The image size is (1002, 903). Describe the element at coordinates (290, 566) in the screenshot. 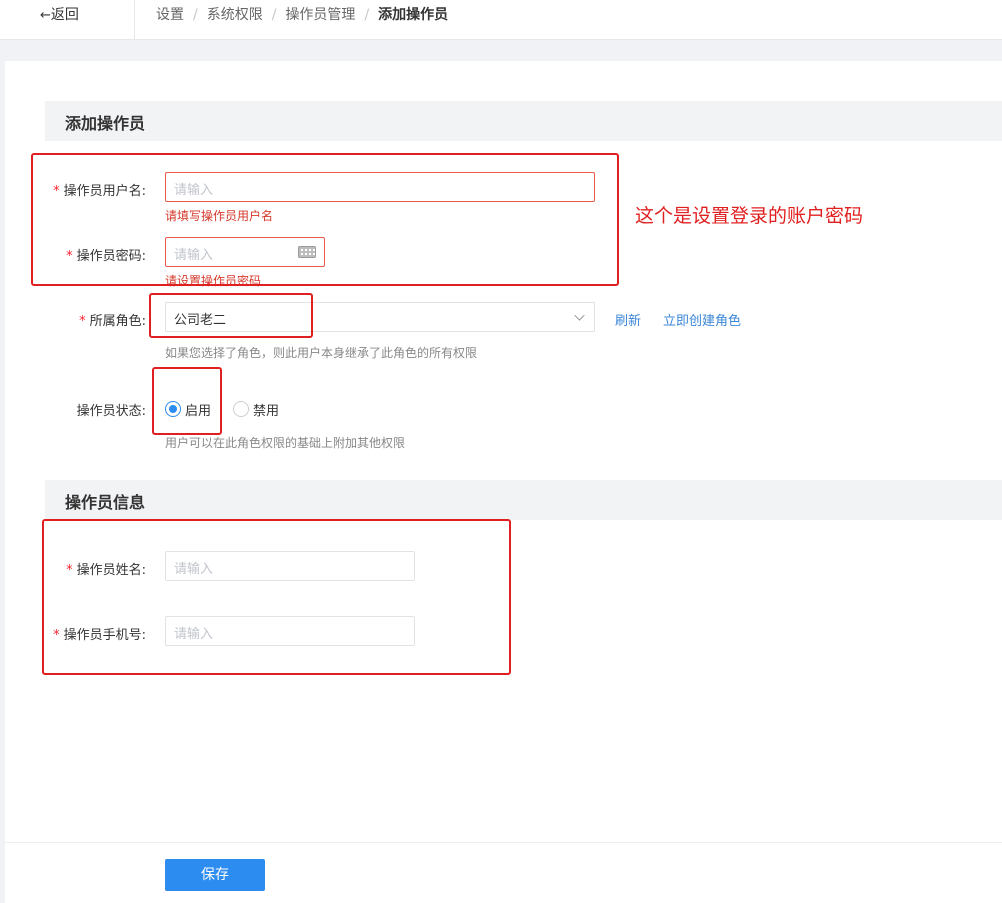

I see `name-input: 请输入` at that location.